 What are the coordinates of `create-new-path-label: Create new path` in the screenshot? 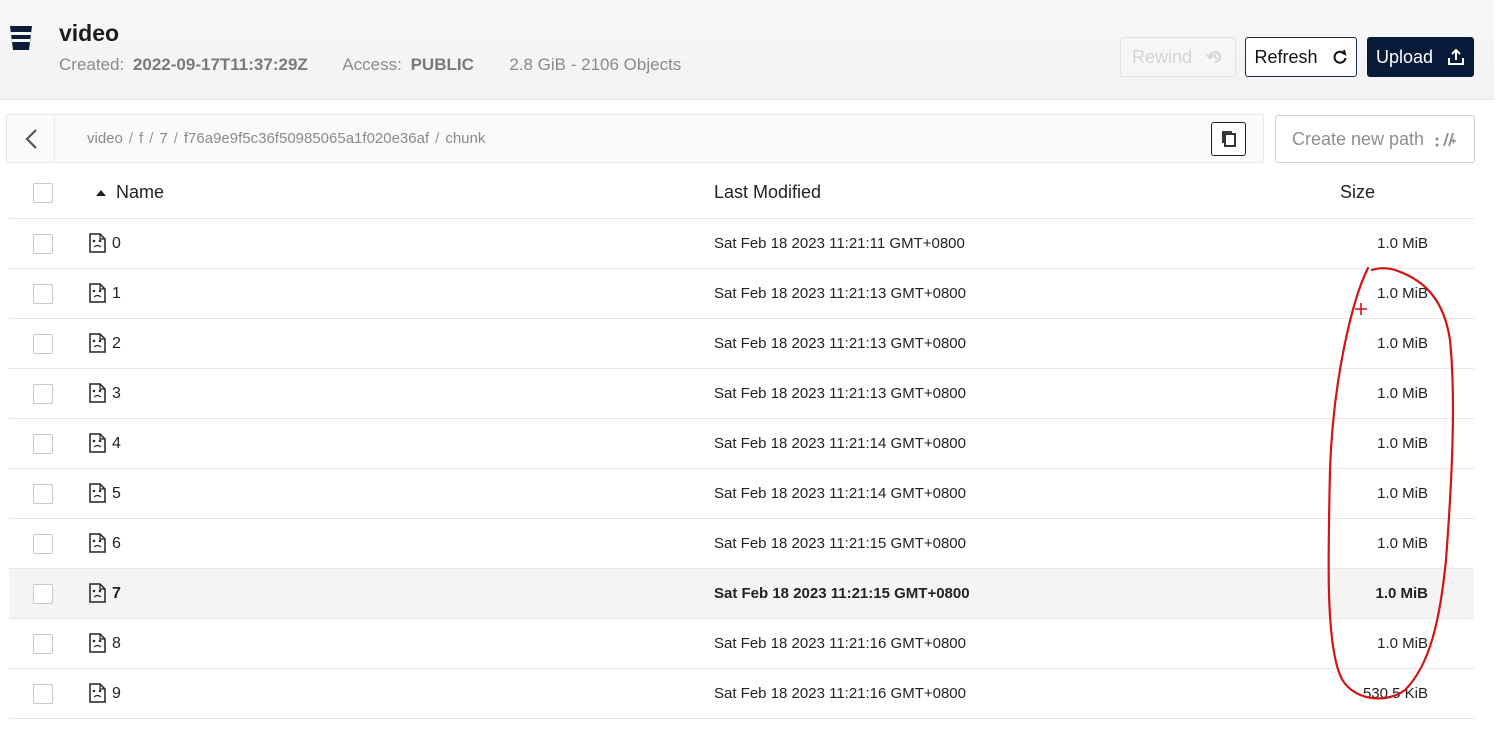 It's located at (1358, 138).